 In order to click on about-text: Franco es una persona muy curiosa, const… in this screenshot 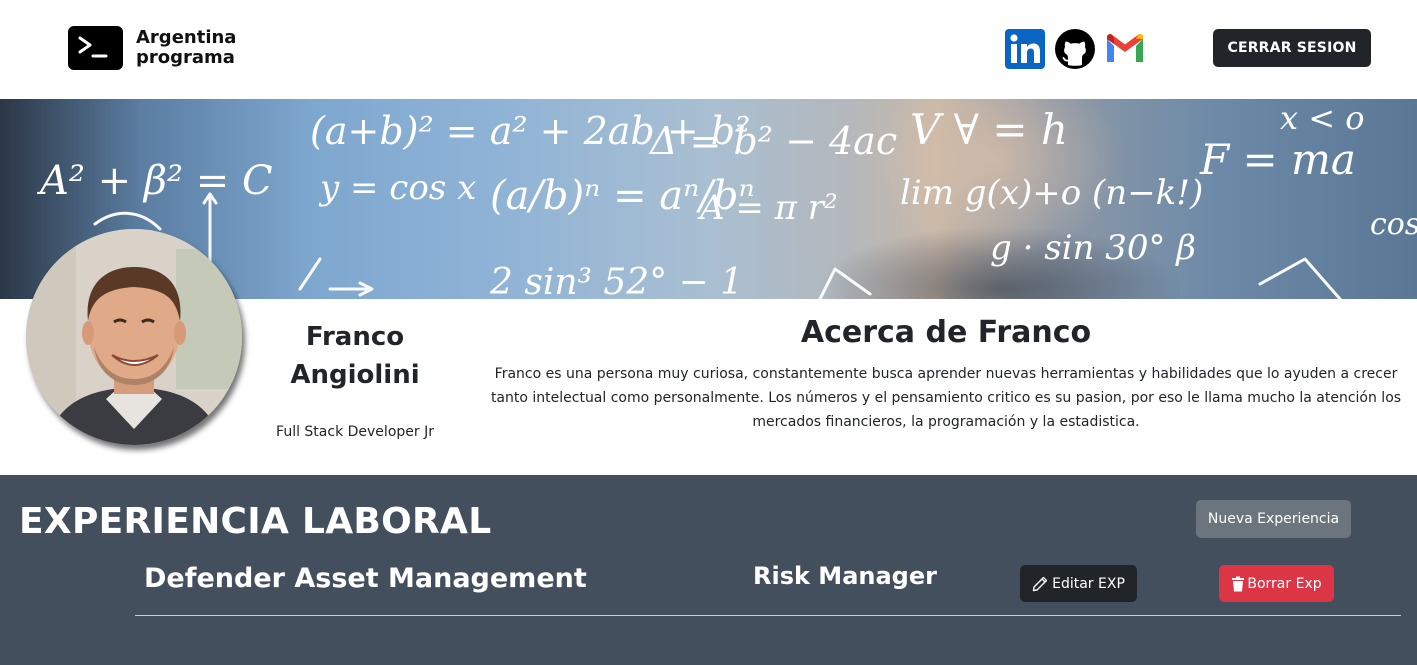, I will do `click(946, 398)`.